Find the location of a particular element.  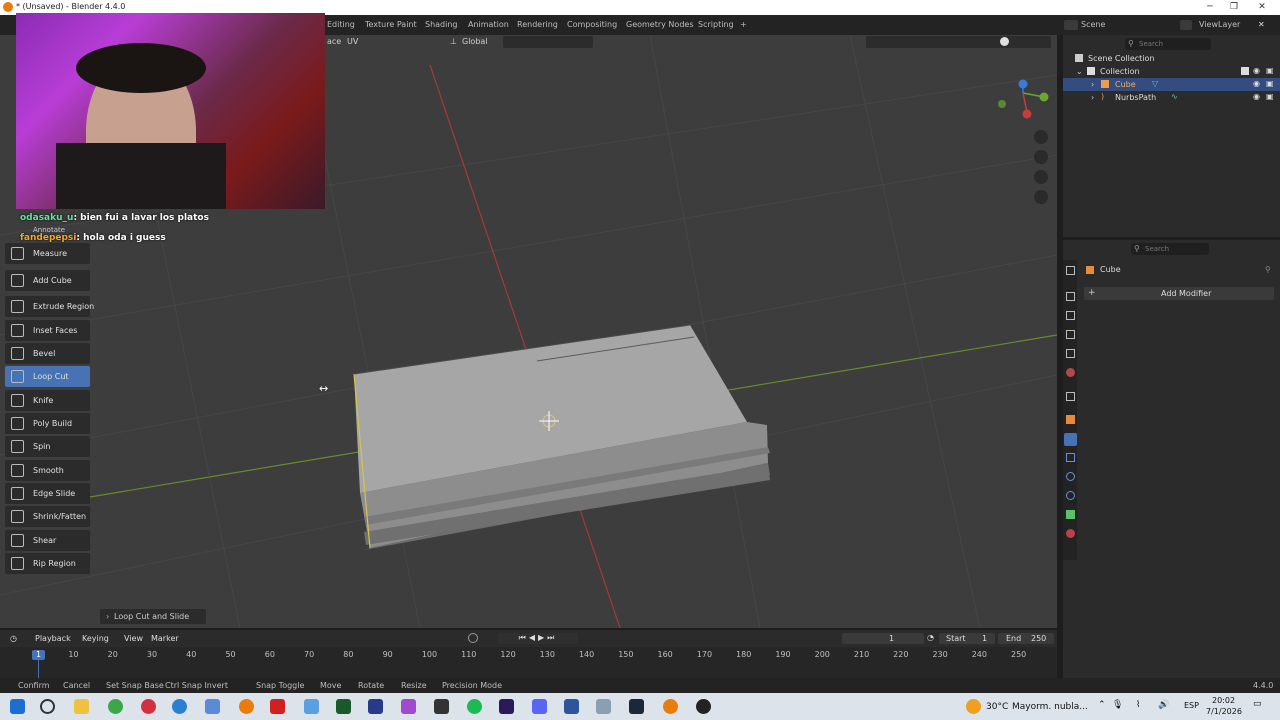

add-modifier-button: + Add Modifier is located at coordinates (1179, 293).